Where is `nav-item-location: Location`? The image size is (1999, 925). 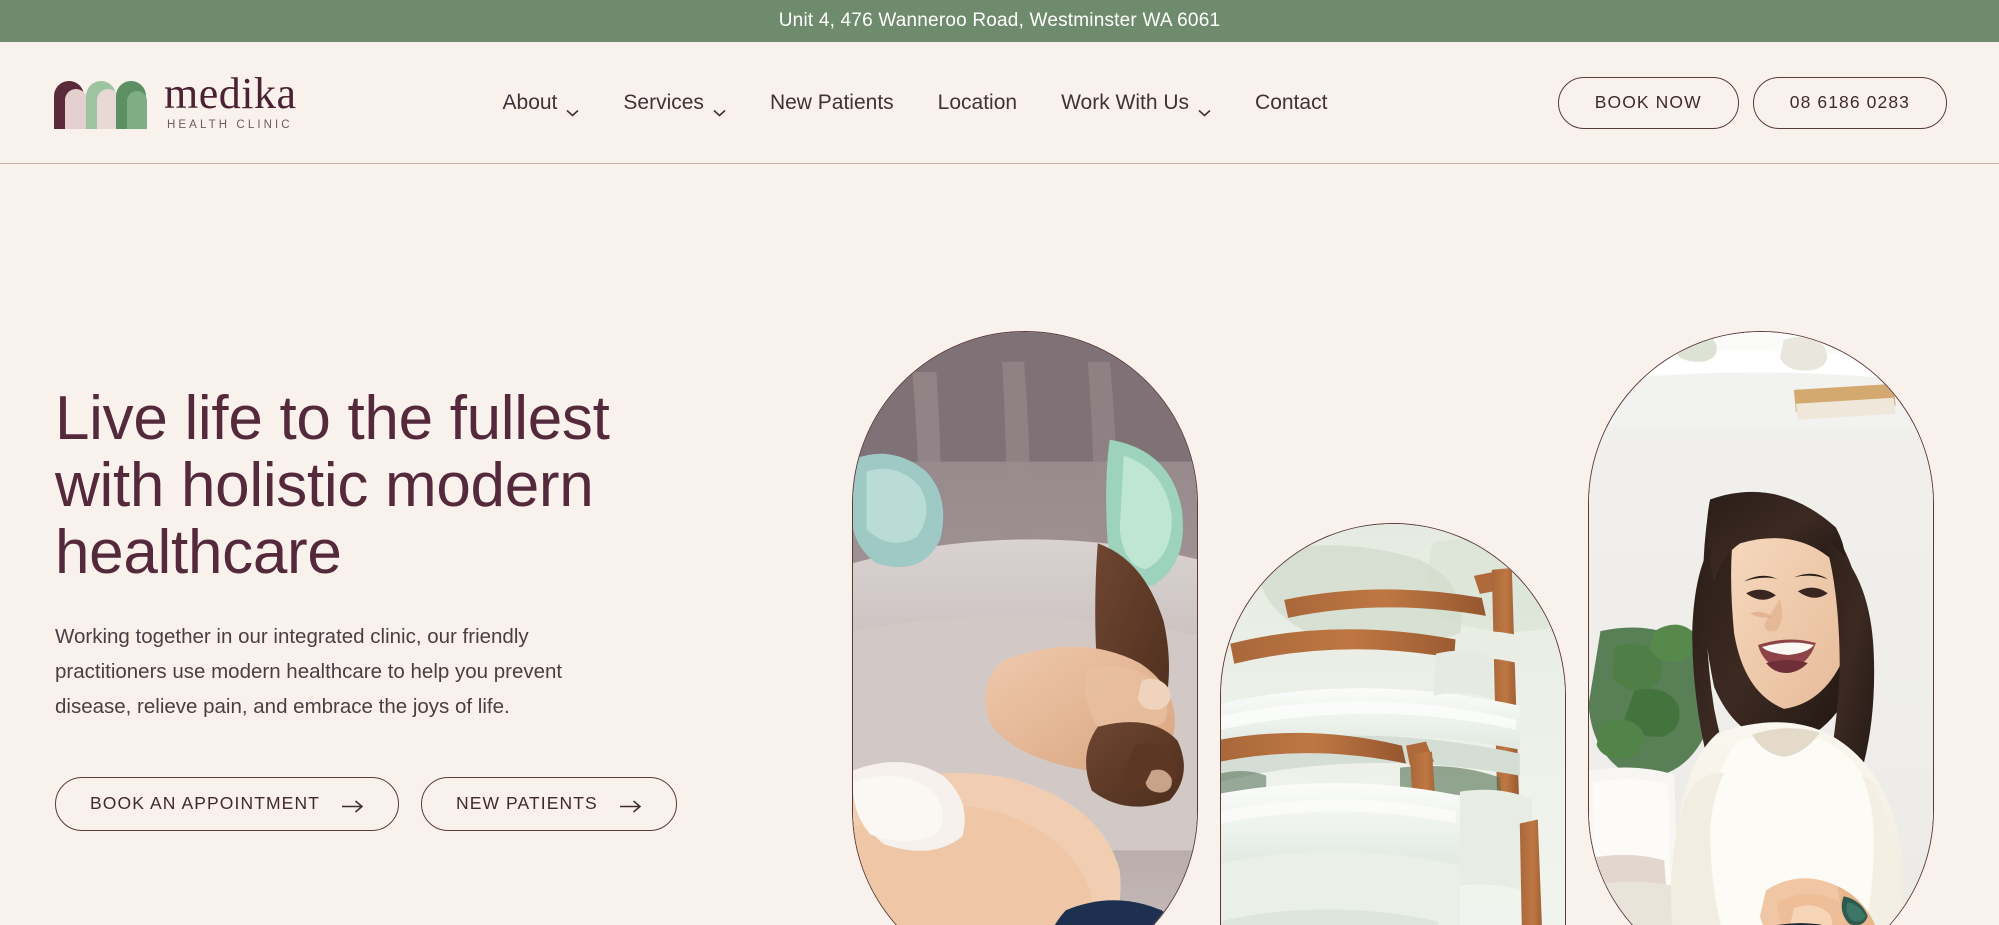 nav-item-location: Location is located at coordinates (977, 103).